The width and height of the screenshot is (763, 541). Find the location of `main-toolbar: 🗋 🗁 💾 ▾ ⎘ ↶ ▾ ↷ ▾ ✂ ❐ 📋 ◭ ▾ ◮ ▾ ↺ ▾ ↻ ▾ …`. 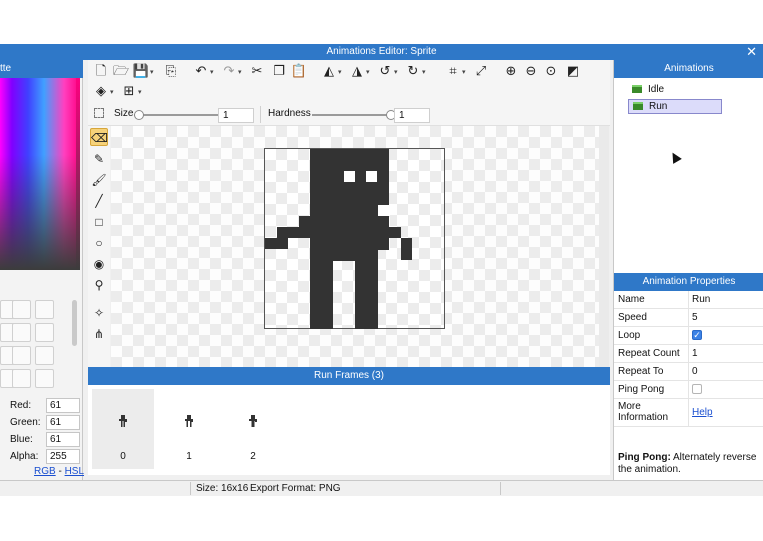

main-toolbar: 🗋 🗁 💾 ▾ ⎘ ↶ ▾ ↷ ▾ ✂ ❐ 📋 ◭ ▾ ◮ ▾ ↺ ▾ ↻ ▾ … is located at coordinates (349, 82).